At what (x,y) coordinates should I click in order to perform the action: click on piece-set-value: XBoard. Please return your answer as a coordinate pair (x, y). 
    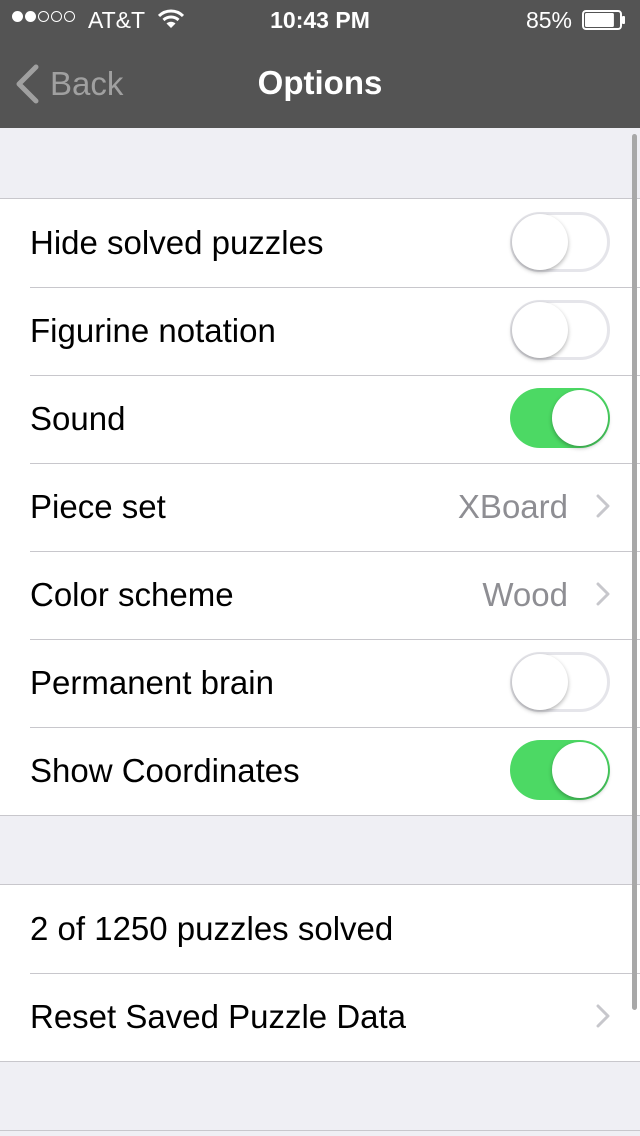
    Looking at the image, I should click on (512, 506).